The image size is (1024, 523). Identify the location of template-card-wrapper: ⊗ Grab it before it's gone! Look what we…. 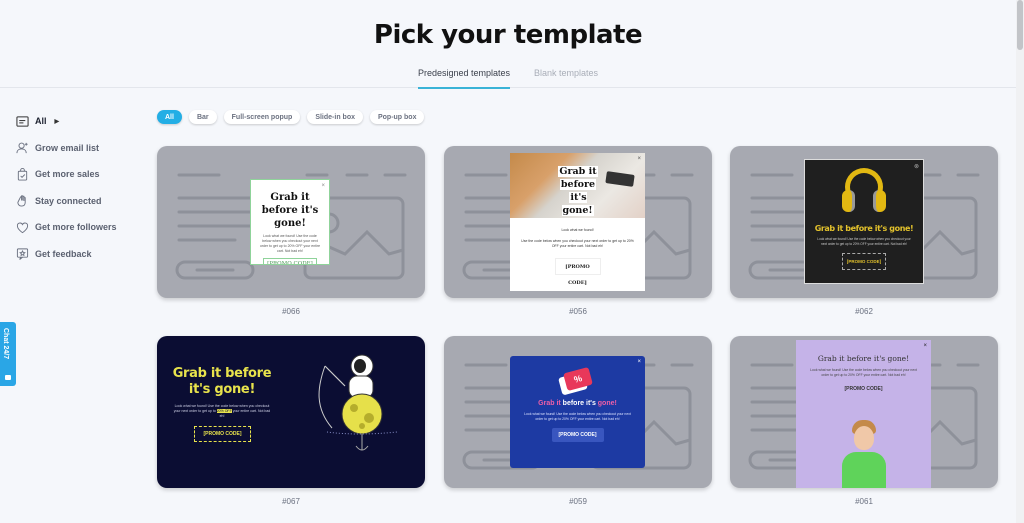
(864, 231).